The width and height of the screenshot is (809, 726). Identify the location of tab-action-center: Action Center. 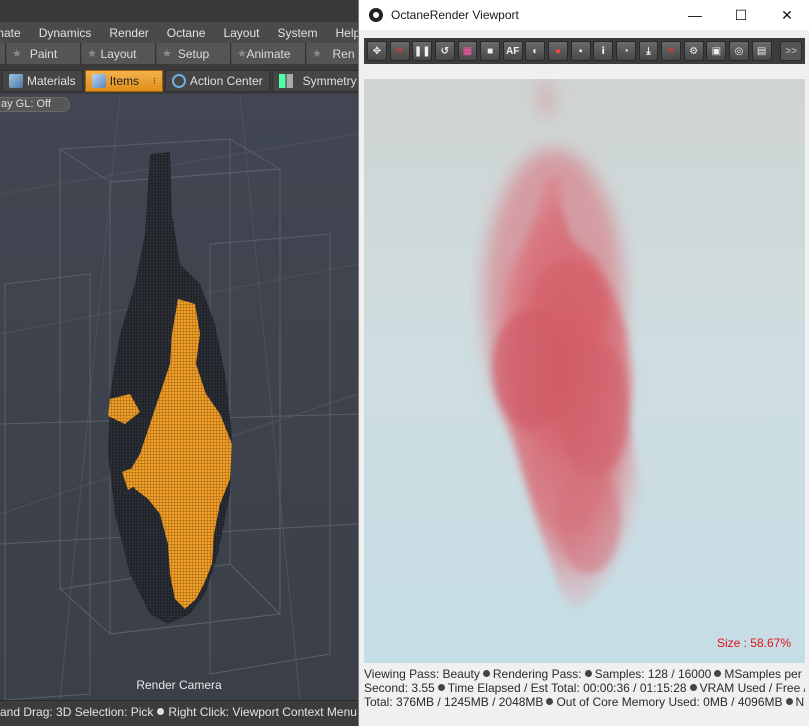
(217, 81).